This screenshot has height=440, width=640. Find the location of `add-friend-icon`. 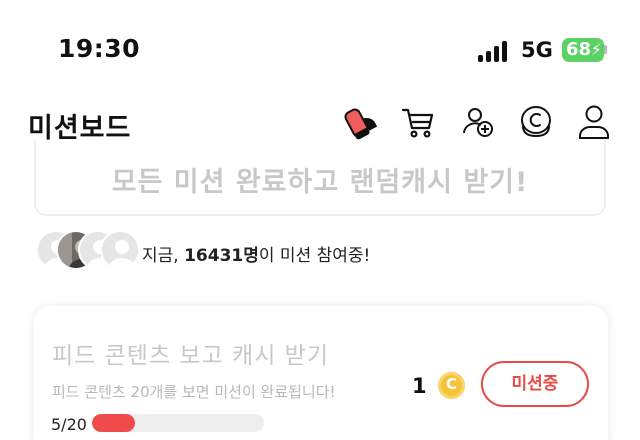

add-friend-icon is located at coordinates (478, 122).